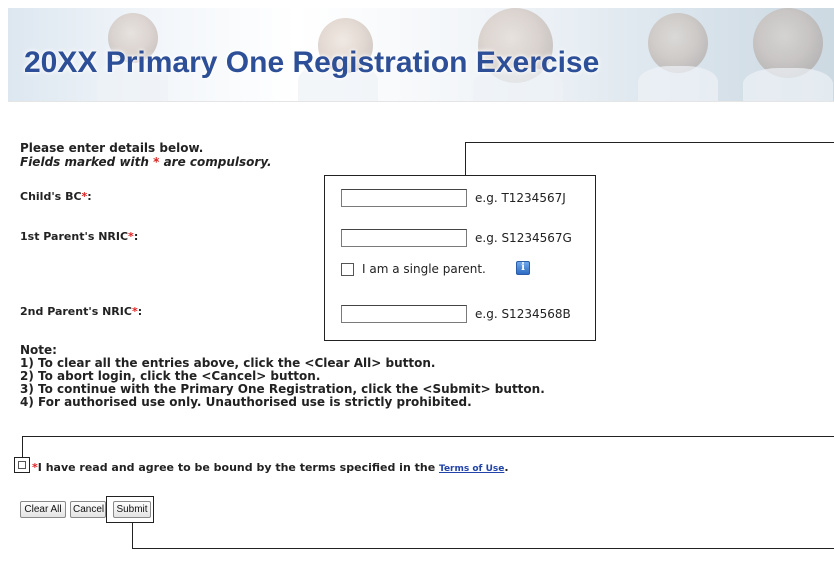  I want to click on intro-prefix: Fields marked with, so click(87, 162).